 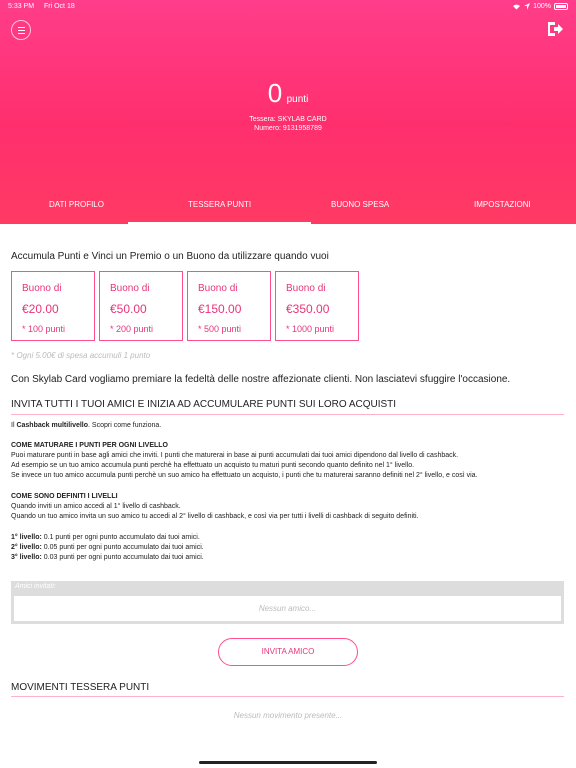 I want to click on voucher-amount: €150.00, so click(x=220, y=309).